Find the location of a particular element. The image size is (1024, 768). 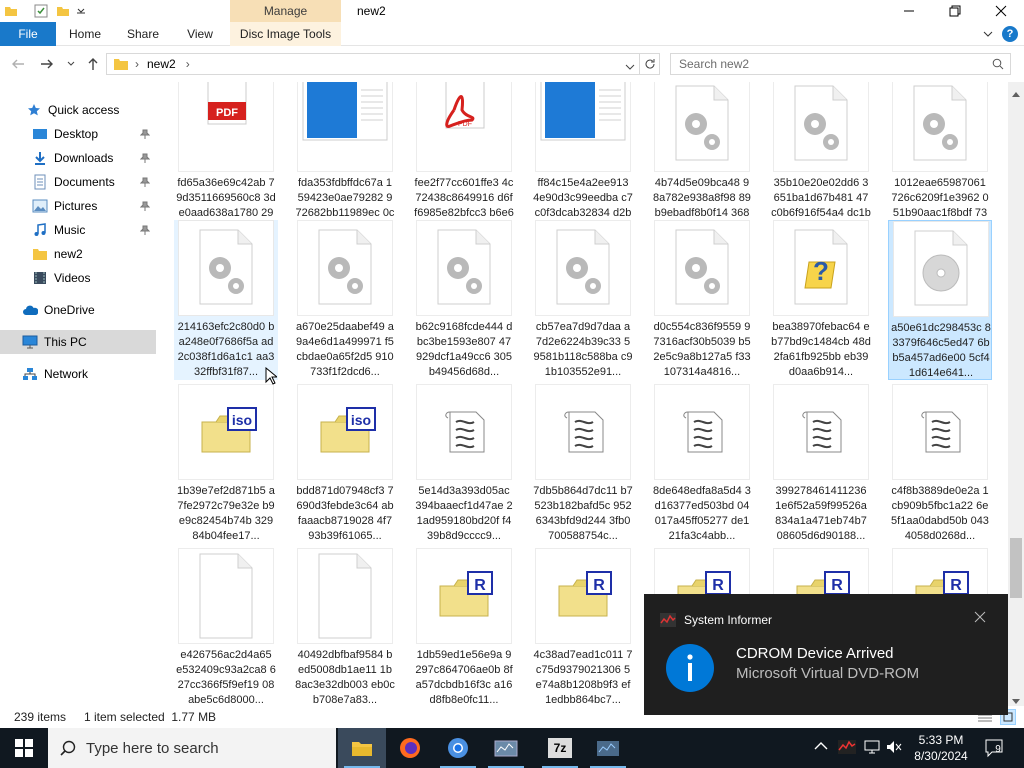

tab-home: Home is located at coordinates (85, 34).